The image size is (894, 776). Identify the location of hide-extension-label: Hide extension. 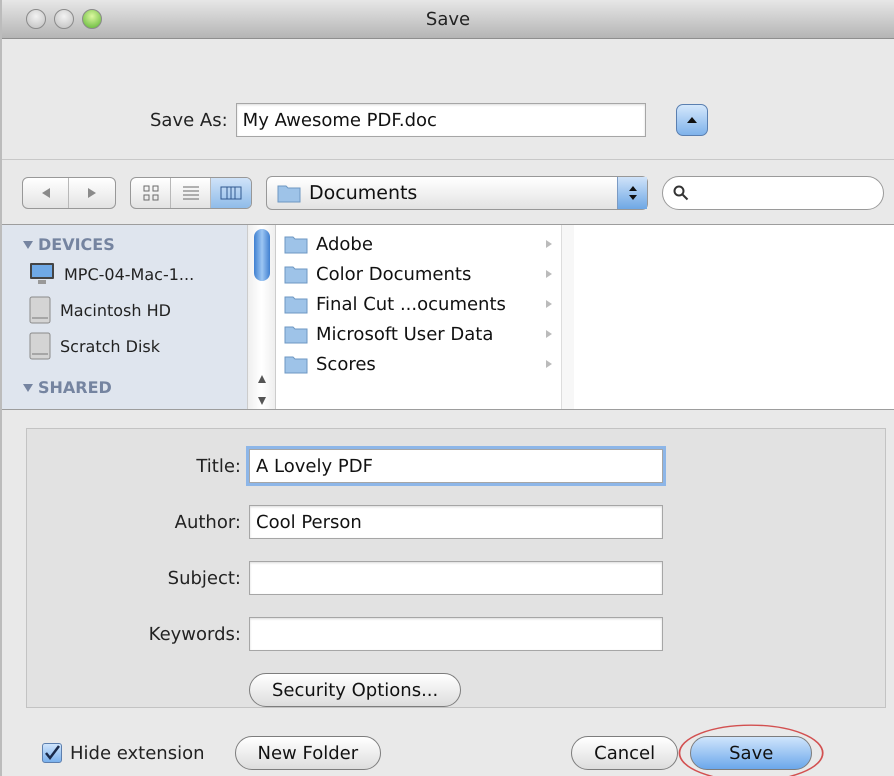
(137, 753).